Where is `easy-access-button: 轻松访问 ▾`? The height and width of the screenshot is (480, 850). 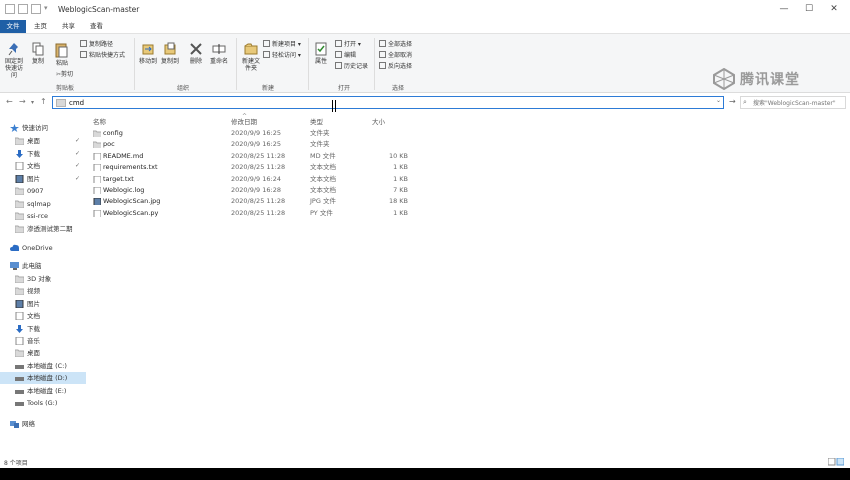
easy-access-button: 轻松访问 ▾ is located at coordinates (282, 55).